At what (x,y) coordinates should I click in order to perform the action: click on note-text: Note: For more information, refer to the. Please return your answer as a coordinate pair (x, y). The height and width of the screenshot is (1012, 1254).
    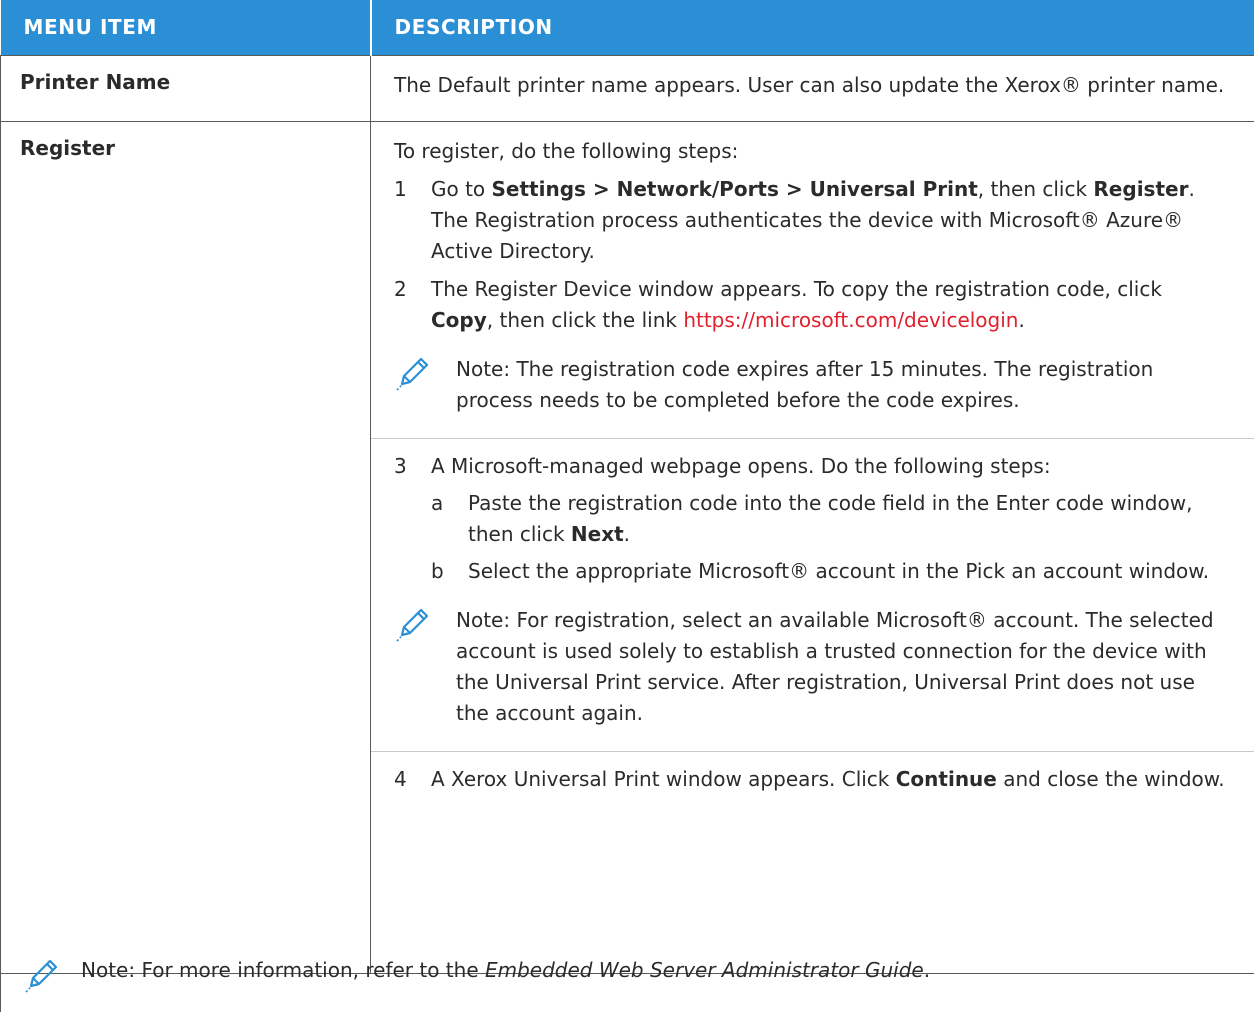
    Looking at the image, I should click on (283, 970).